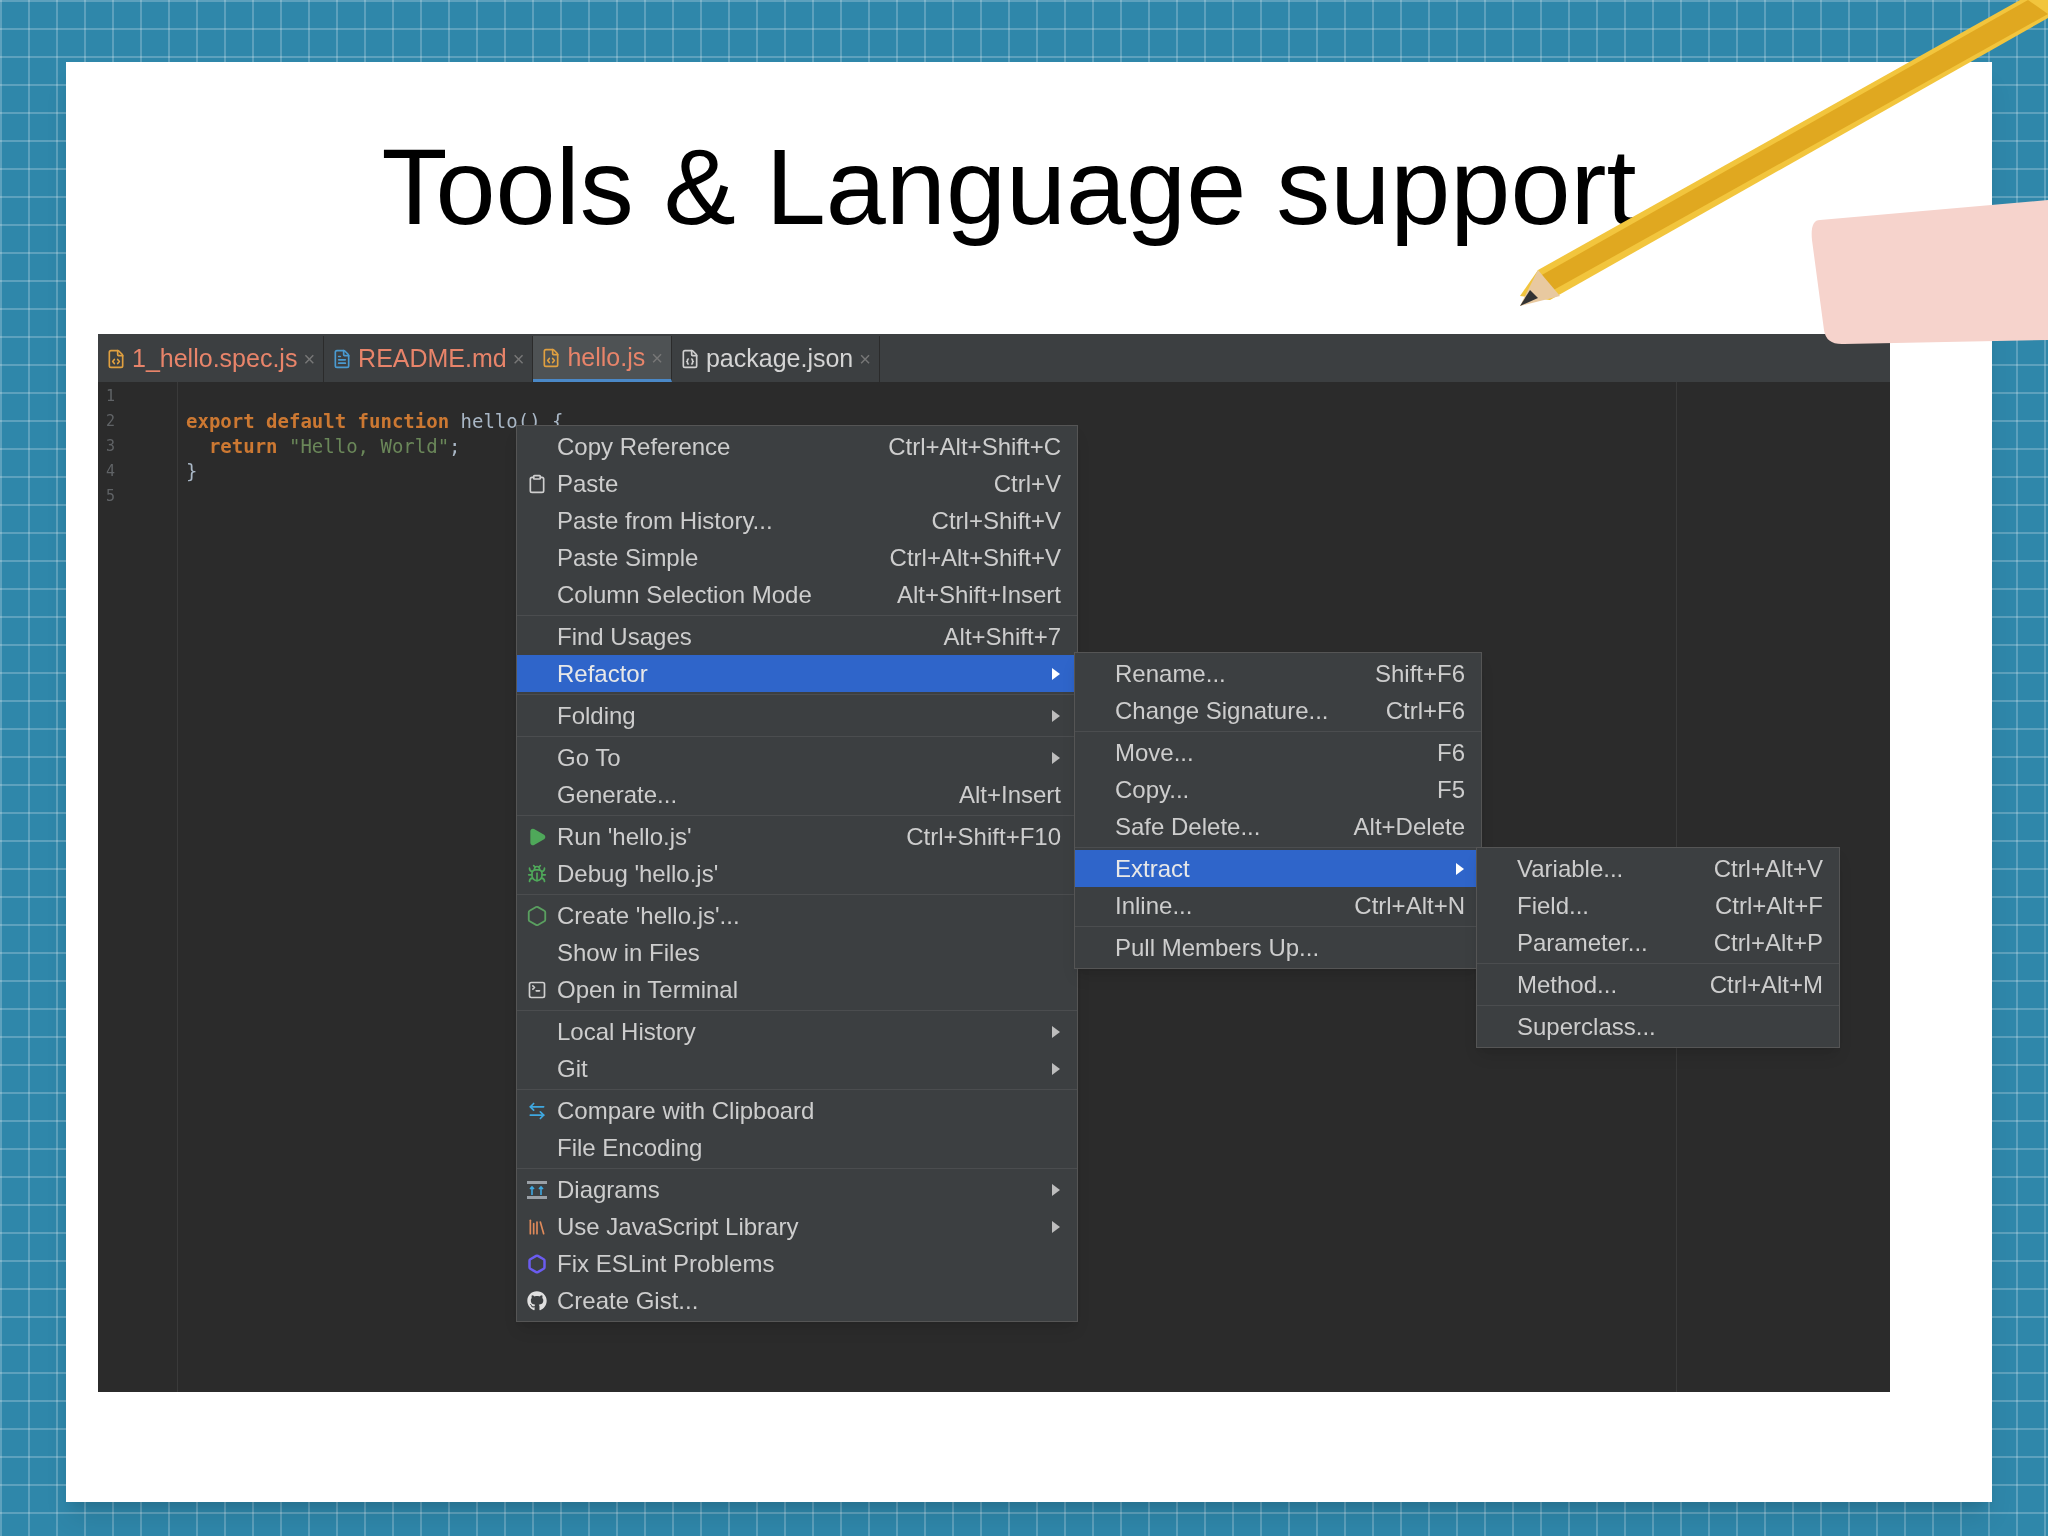 Image resolution: width=2048 pixels, height=1536 pixels. Describe the element at coordinates (797, 557) in the screenshot. I see `menu-item: Paste Simple Ctrl+Alt+Shift+V` at that location.